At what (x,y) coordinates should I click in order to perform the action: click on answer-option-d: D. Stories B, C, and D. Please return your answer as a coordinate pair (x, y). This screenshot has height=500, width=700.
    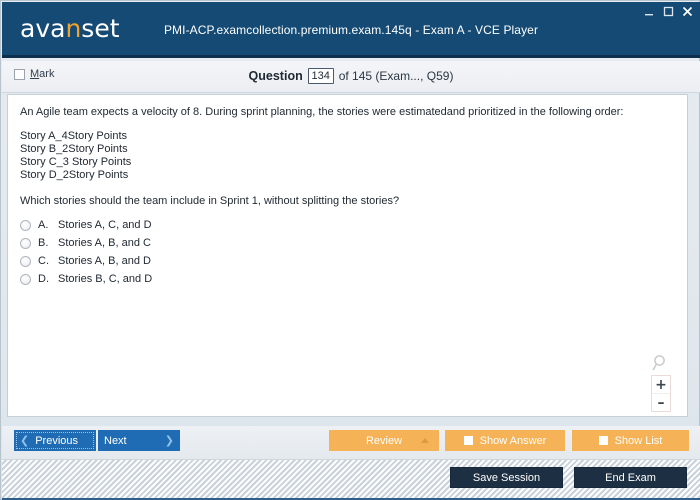
    Looking at the image, I should click on (348, 279).